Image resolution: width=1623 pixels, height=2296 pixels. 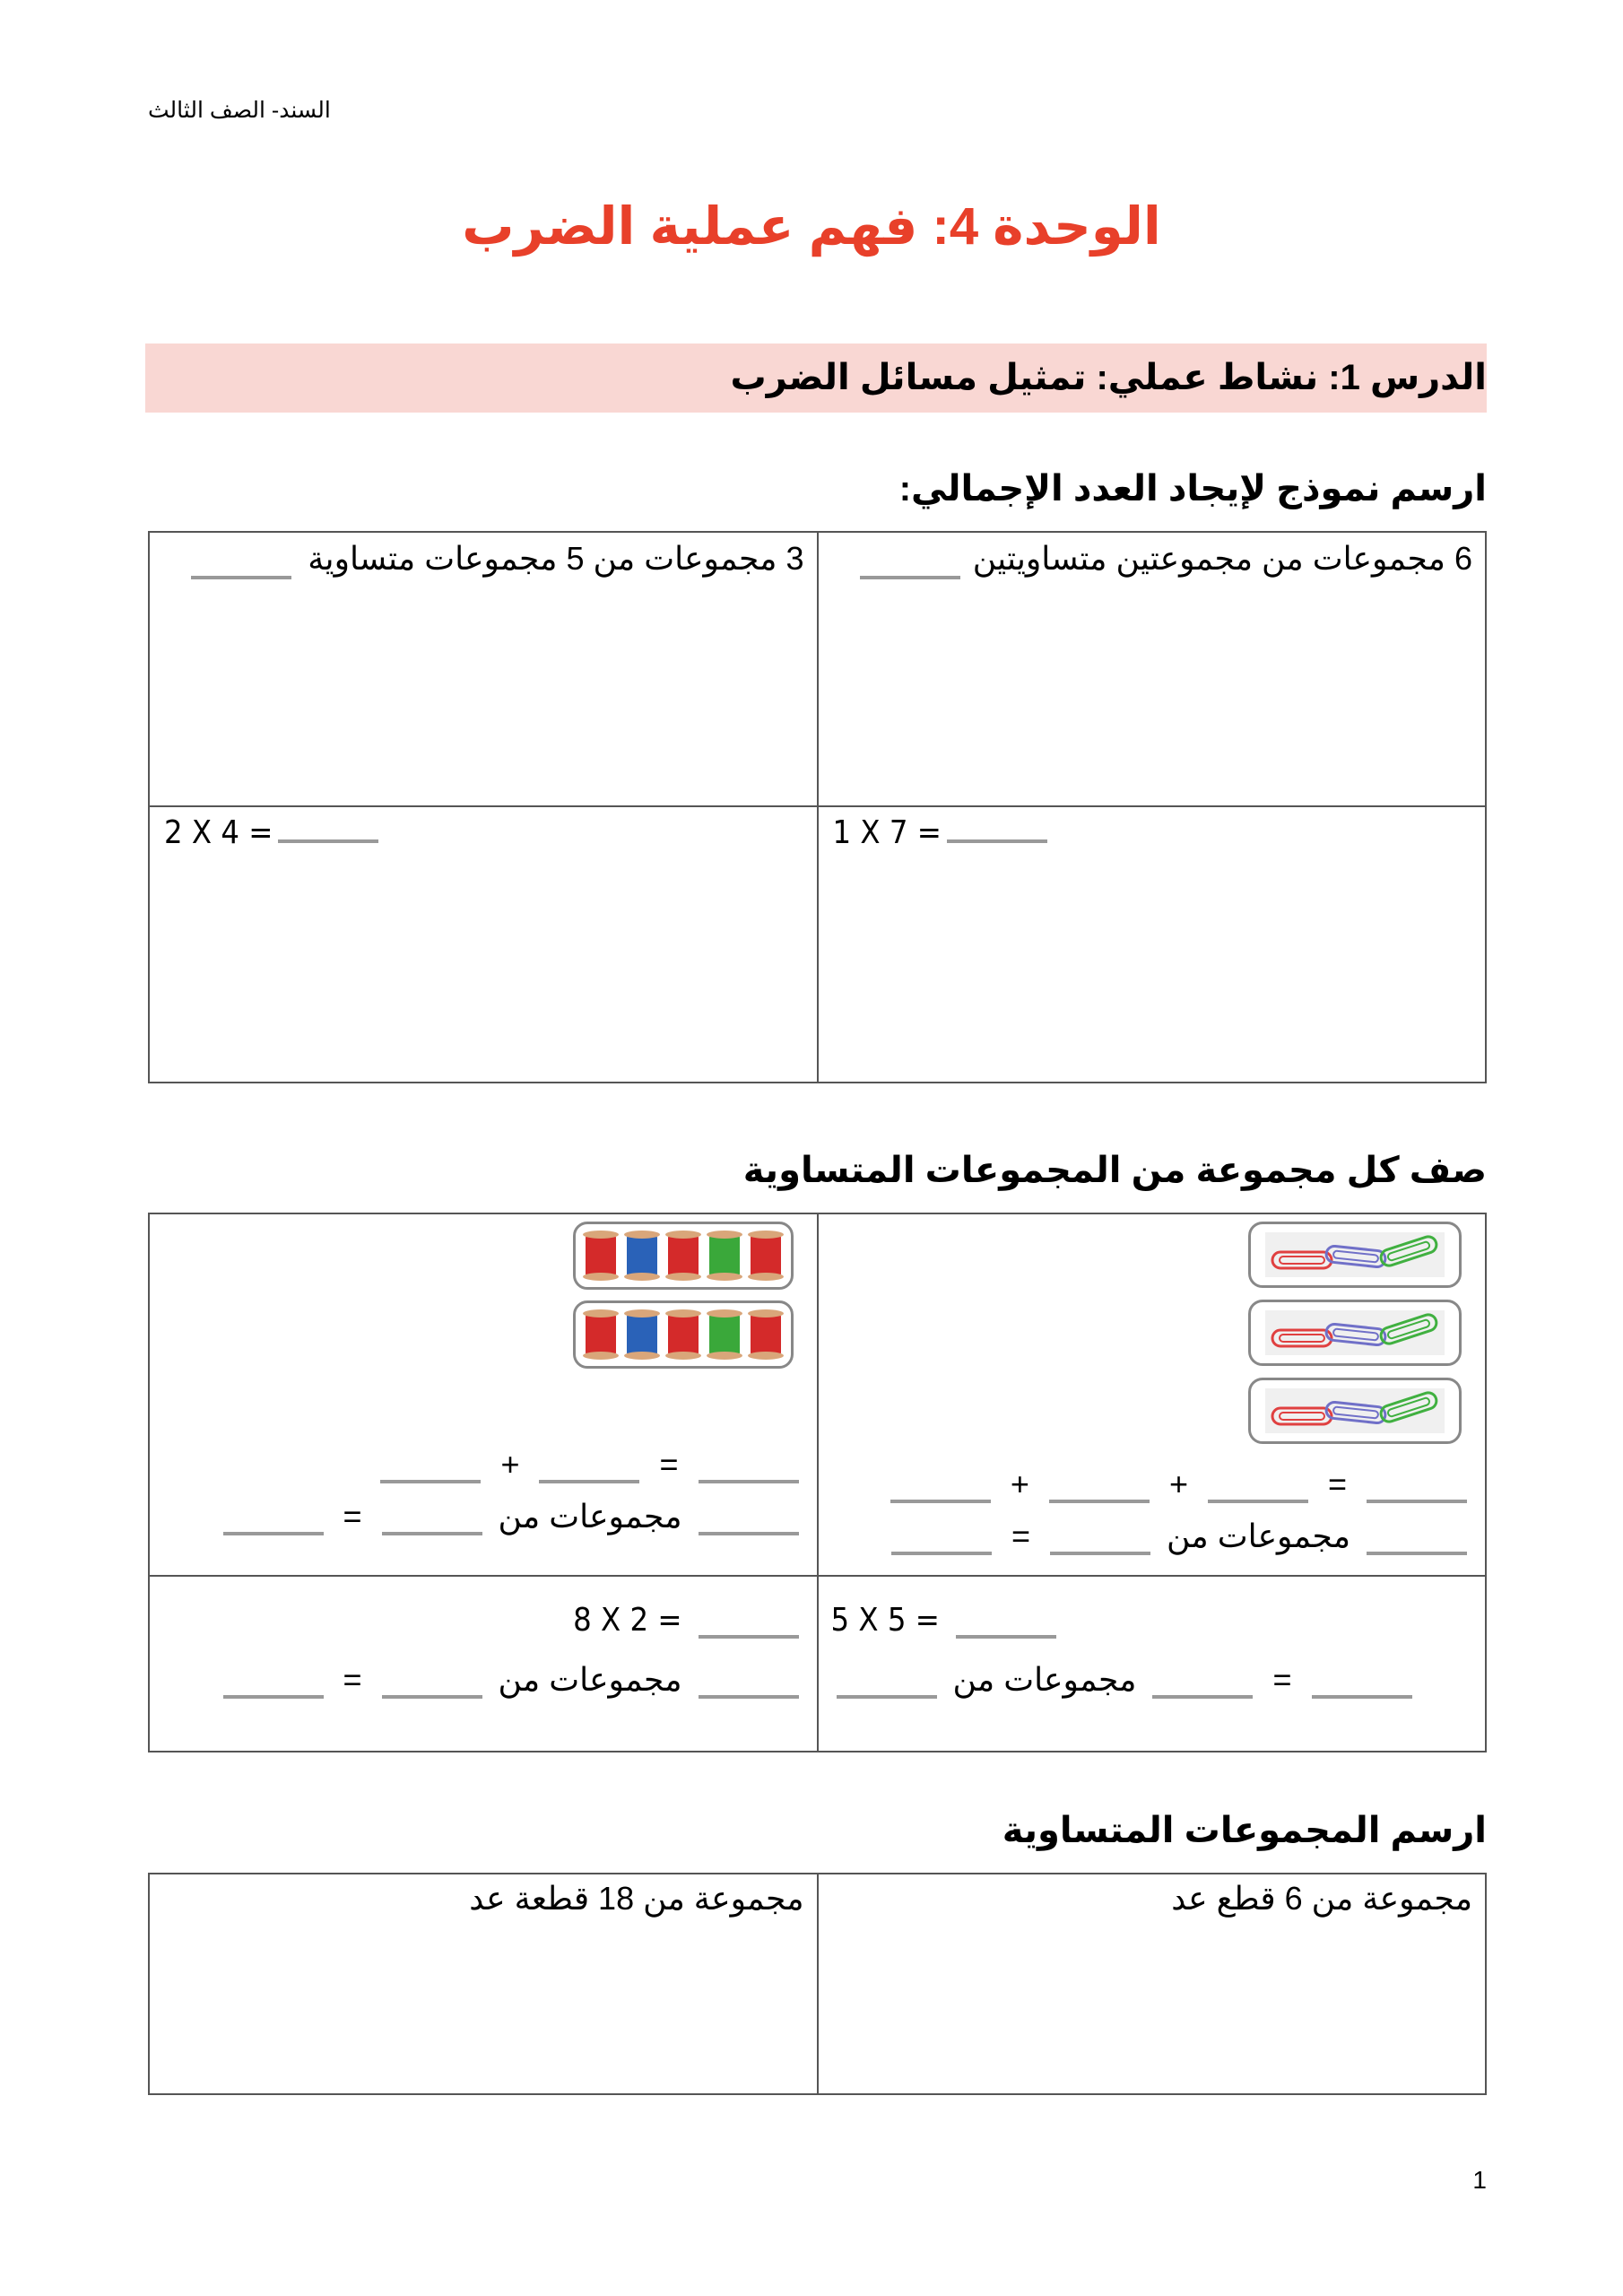 What do you see at coordinates (483, 1984) in the screenshot?
I see `cell-group-of-18: مجموعة من 18 قطعة عد` at bounding box center [483, 1984].